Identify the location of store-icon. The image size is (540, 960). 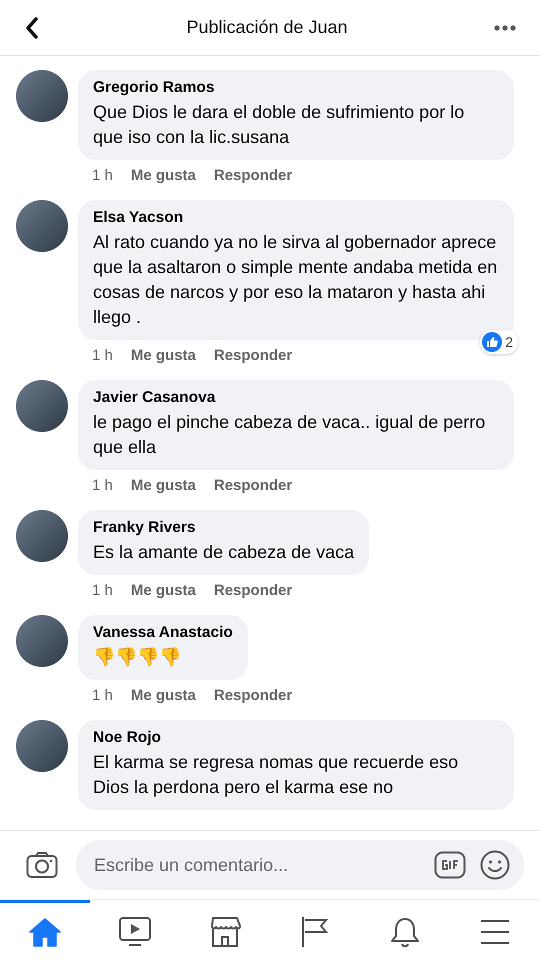
(225, 932).